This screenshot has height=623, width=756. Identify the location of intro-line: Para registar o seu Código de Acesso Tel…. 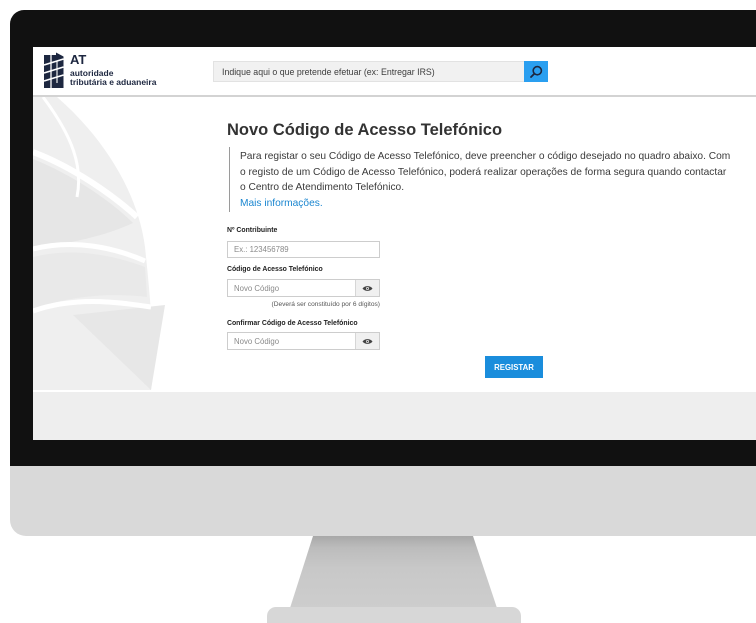
(485, 156).